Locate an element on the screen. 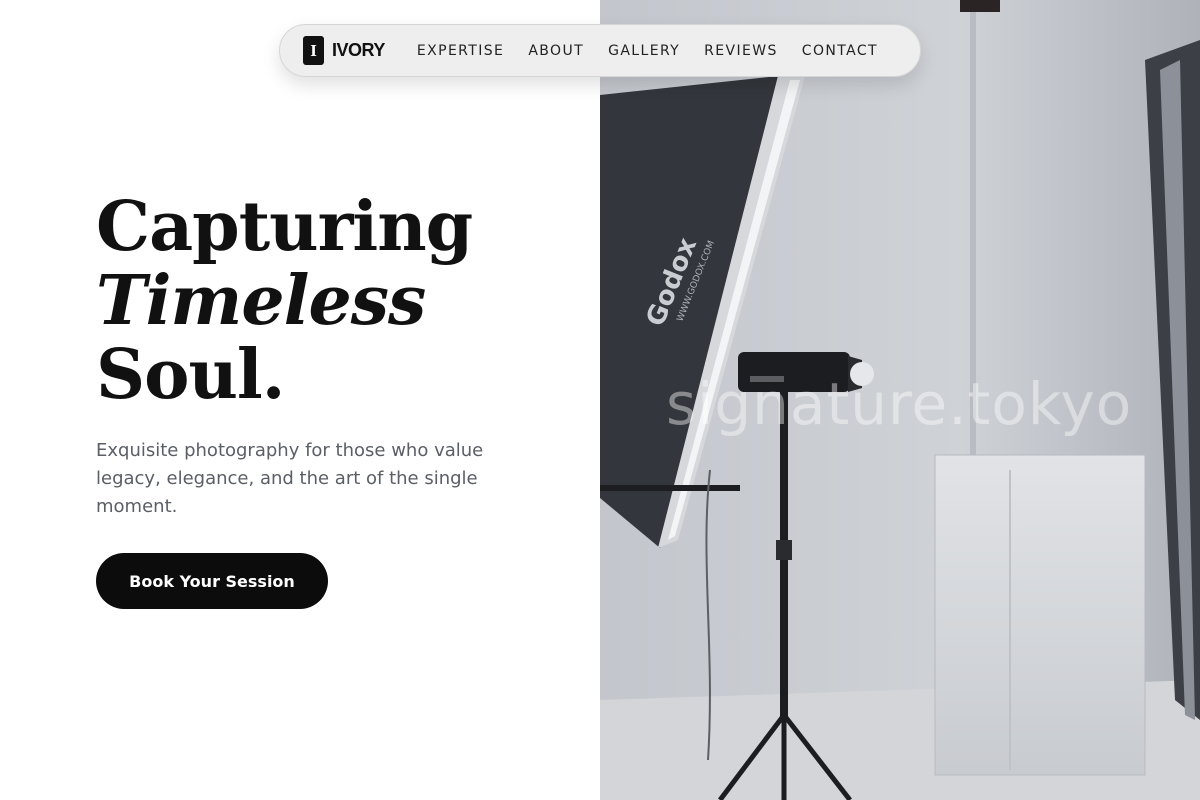 The width and height of the screenshot is (1200, 800). brand-name: IVORY is located at coordinates (358, 50).